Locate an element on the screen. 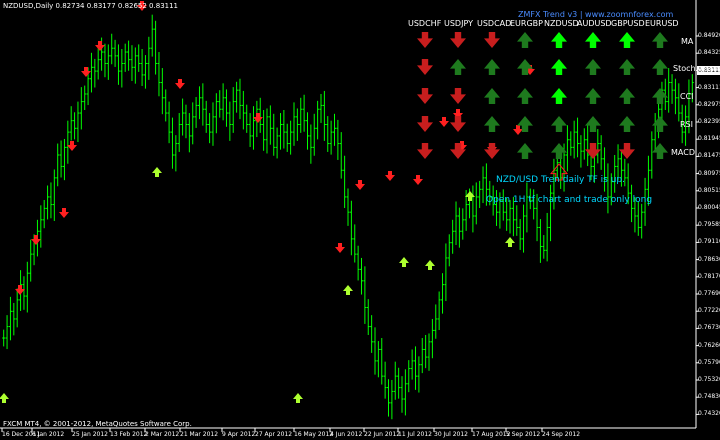 The width and height of the screenshot is (720, 440). currency-header-eurusd: EURUSD is located at coordinates (662, 23).